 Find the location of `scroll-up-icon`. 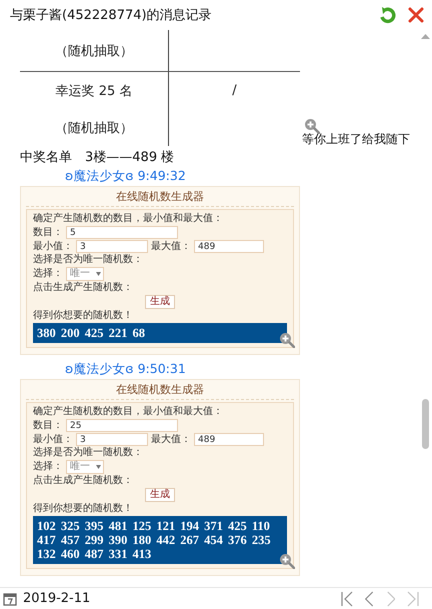

scroll-up-icon is located at coordinates (425, 36).